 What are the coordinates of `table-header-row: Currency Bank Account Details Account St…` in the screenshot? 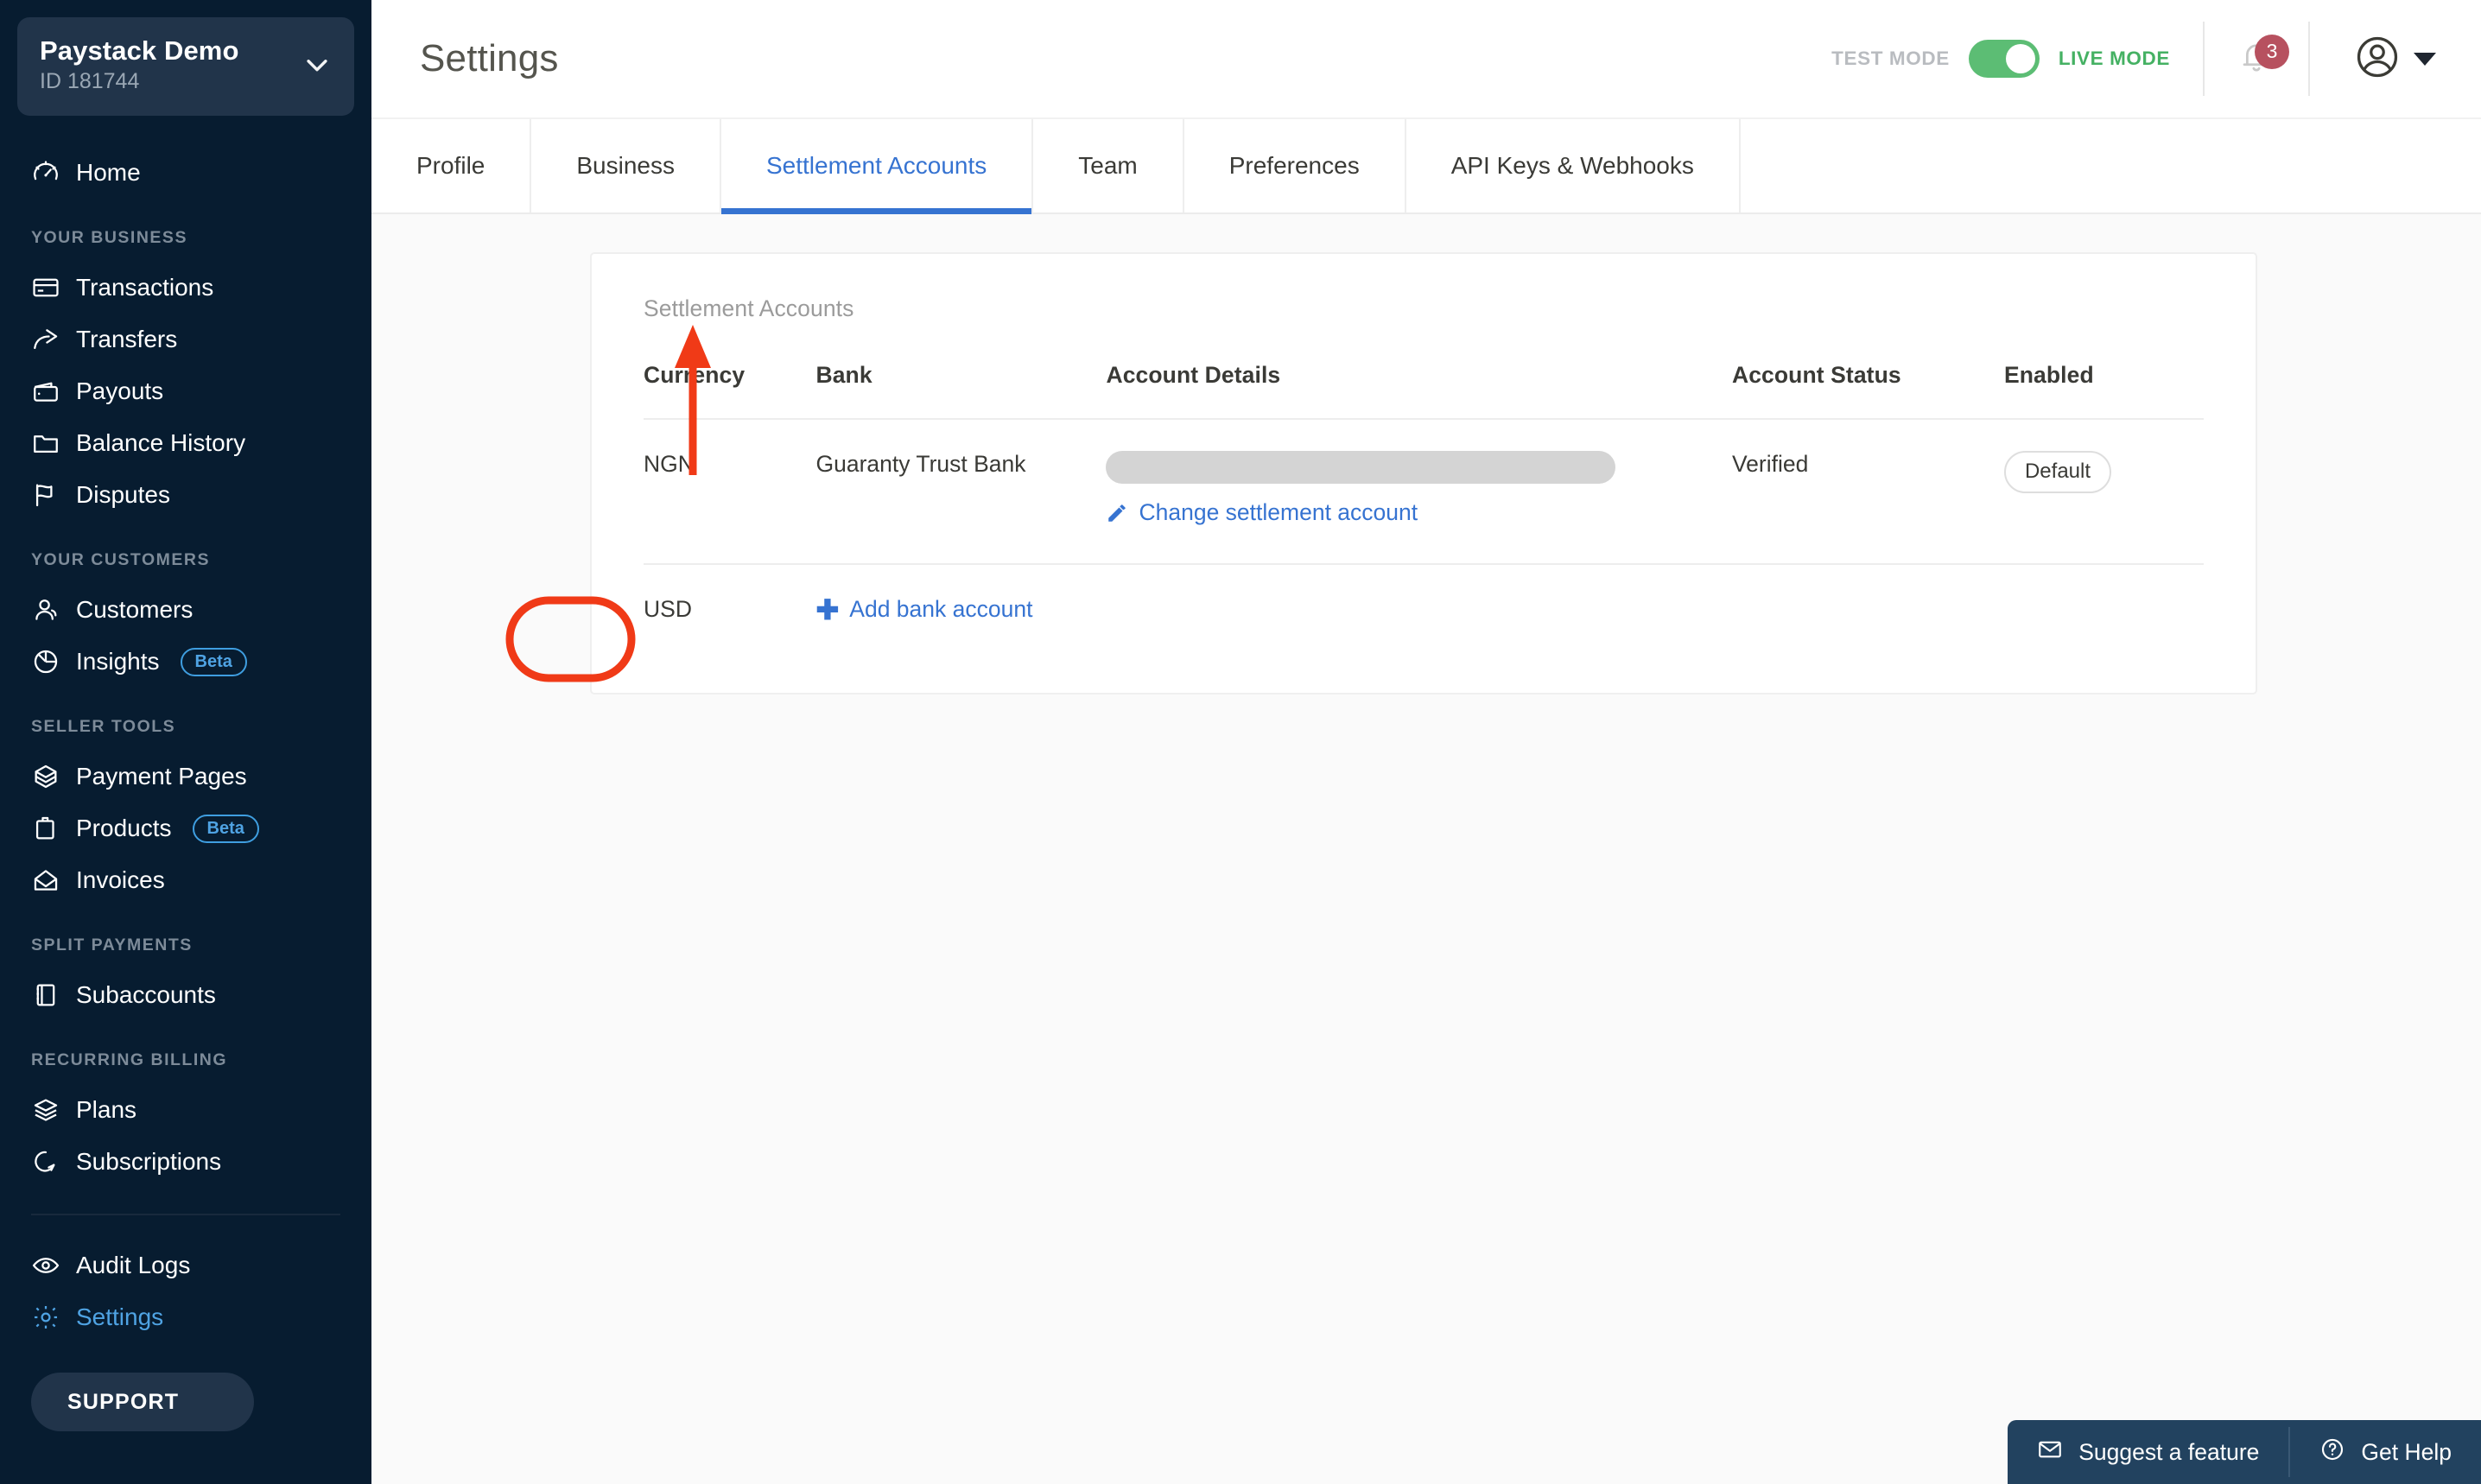 It's located at (1424, 390).